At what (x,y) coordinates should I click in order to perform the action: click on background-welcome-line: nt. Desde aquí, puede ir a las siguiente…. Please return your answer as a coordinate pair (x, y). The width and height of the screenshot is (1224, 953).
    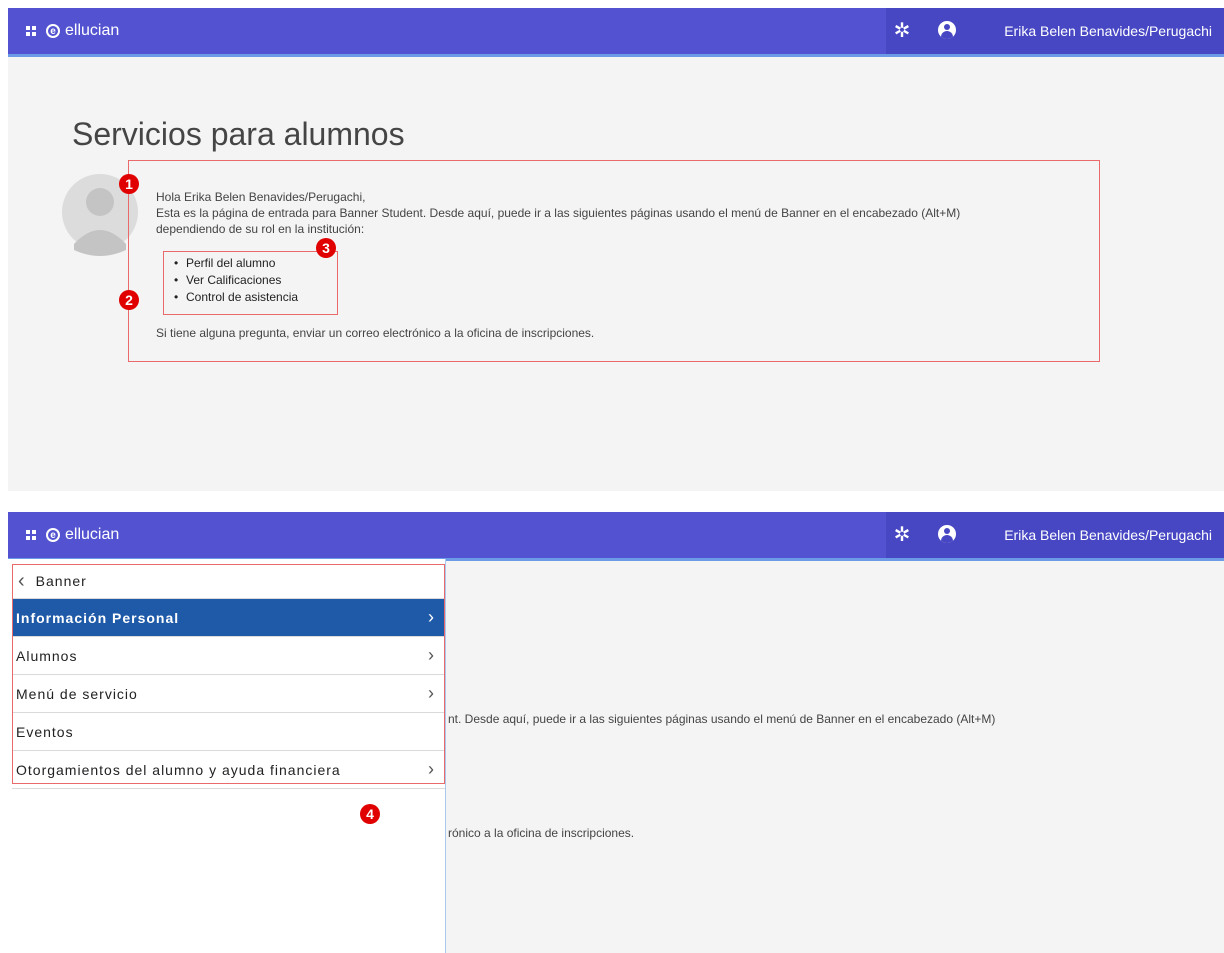
    Looking at the image, I should click on (722, 719).